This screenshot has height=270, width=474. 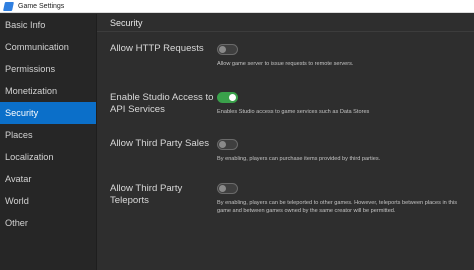 What do you see at coordinates (227, 97) in the screenshot?
I see `studio-api-access-toggle` at bounding box center [227, 97].